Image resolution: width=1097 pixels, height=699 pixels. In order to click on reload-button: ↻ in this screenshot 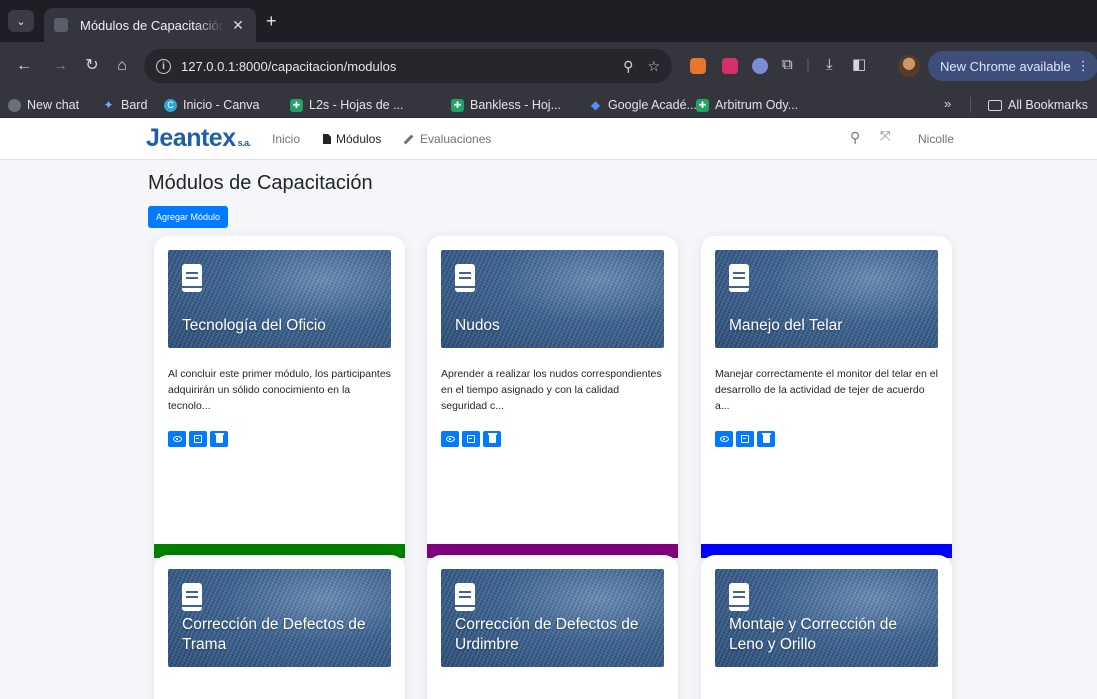, I will do `click(92, 66)`.